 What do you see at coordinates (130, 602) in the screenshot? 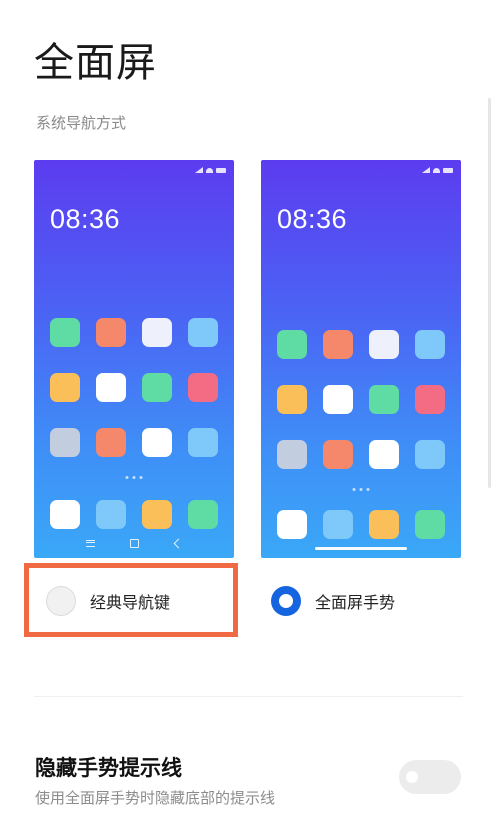
I see `option-classic-label: 经典导航键` at bounding box center [130, 602].